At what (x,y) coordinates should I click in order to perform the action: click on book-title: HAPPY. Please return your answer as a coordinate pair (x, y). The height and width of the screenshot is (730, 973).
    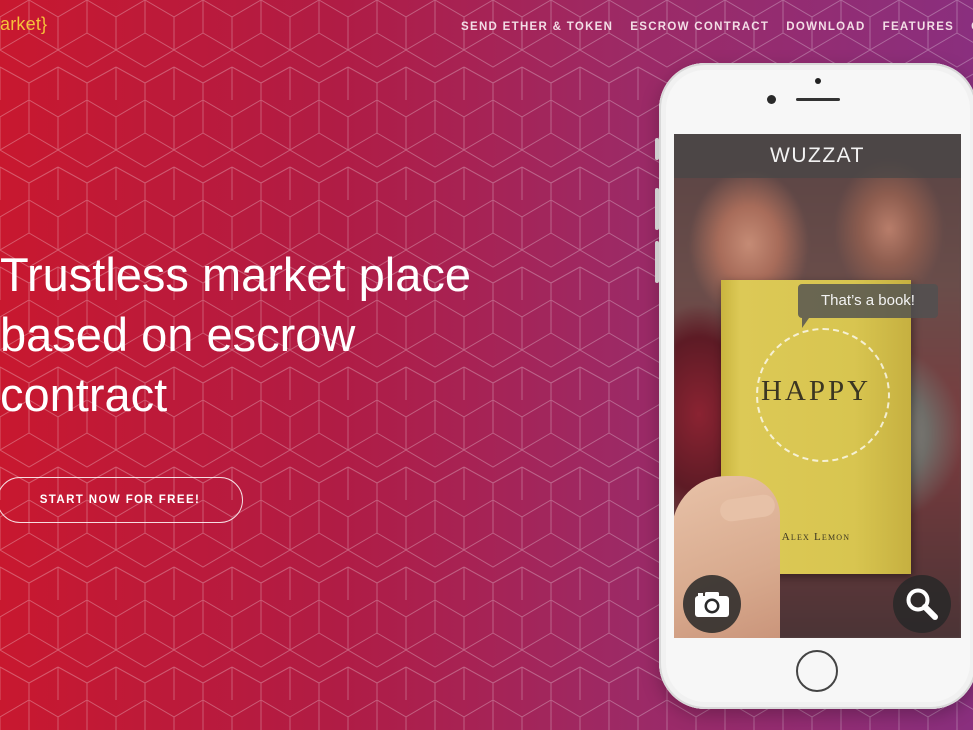
    Looking at the image, I should click on (816, 391).